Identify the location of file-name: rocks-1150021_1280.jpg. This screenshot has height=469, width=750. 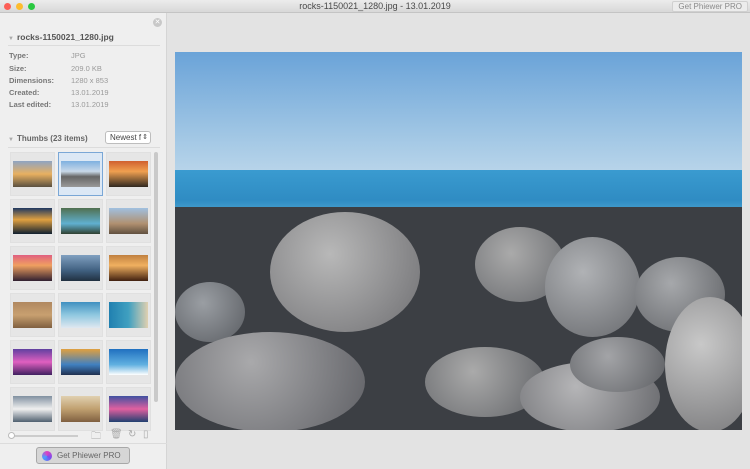
(65, 37).